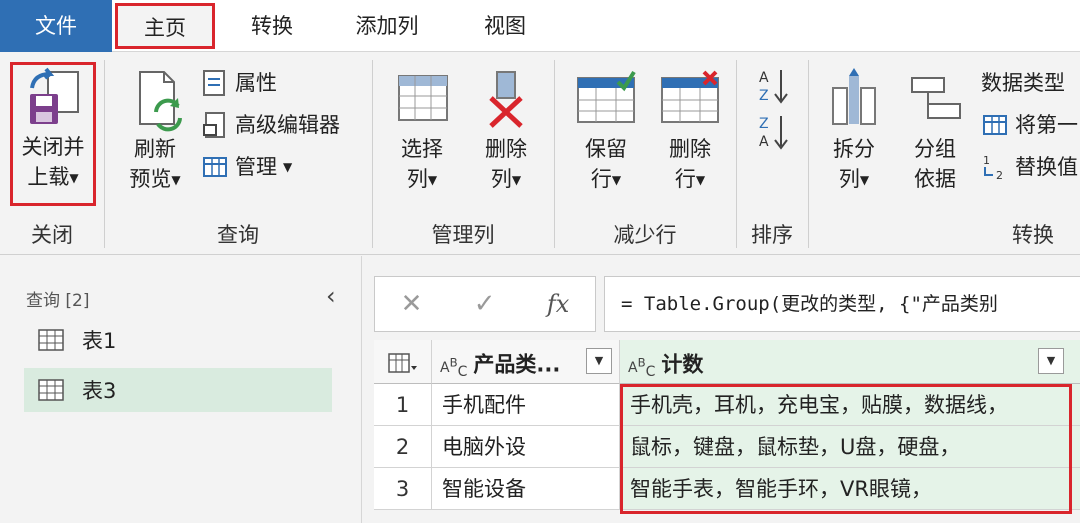 The height and width of the screenshot is (523, 1080). Describe the element at coordinates (606, 149) in the screenshot. I see `keep-rows-label-1: 保留` at that location.